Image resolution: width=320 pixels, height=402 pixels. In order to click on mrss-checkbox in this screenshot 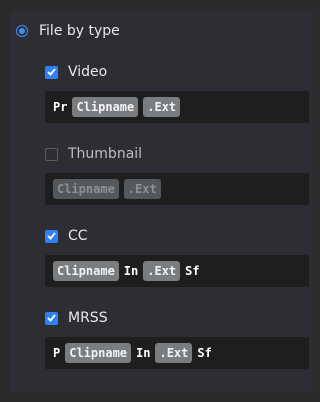, I will do `click(51, 318)`.